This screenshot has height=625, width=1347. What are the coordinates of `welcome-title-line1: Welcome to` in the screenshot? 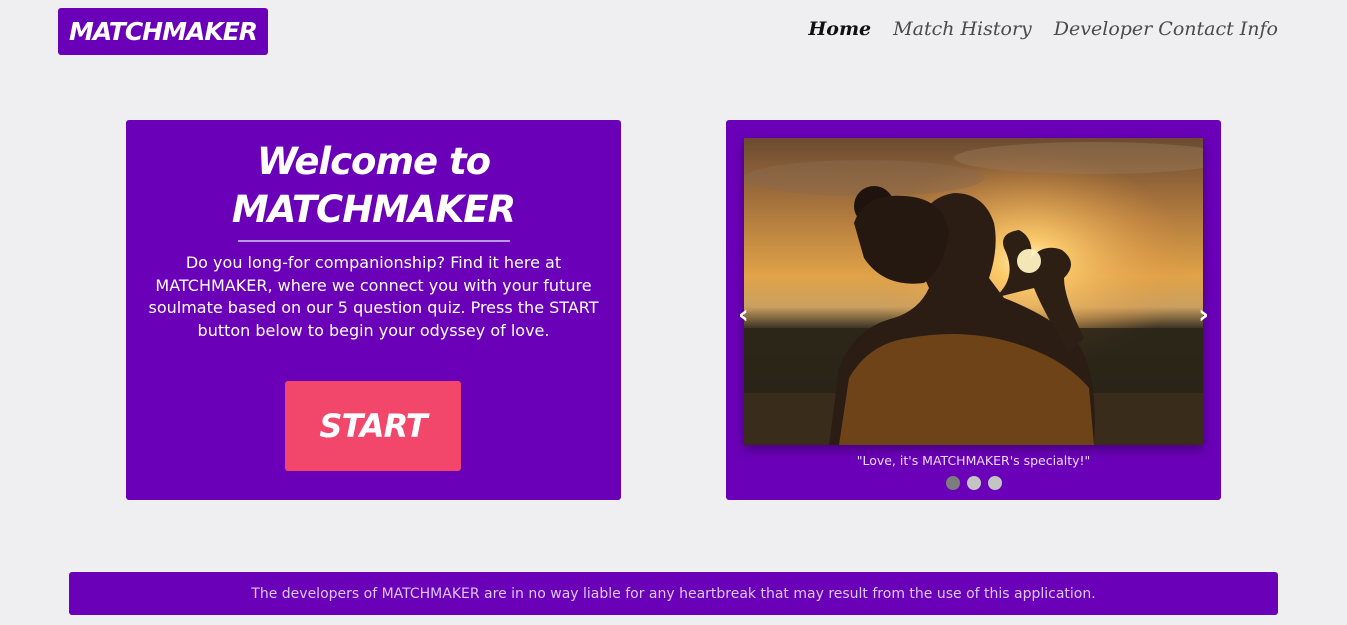 It's located at (373, 161).